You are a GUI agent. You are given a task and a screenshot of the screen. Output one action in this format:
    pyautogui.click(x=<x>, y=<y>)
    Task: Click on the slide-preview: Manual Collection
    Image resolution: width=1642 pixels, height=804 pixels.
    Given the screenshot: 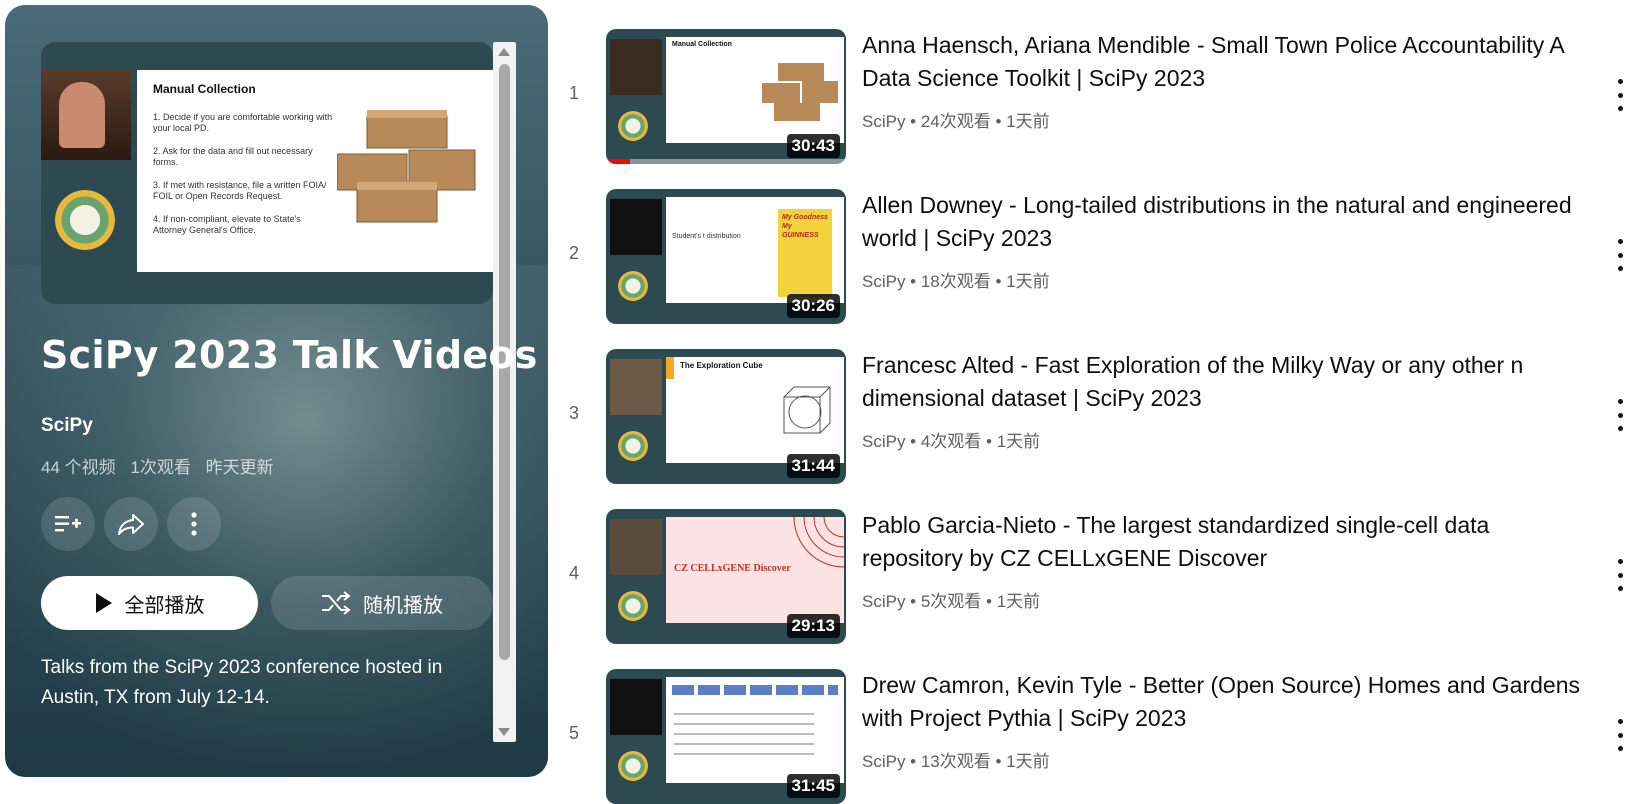 What is the action you would take?
    pyautogui.click(x=755, y=90)
    